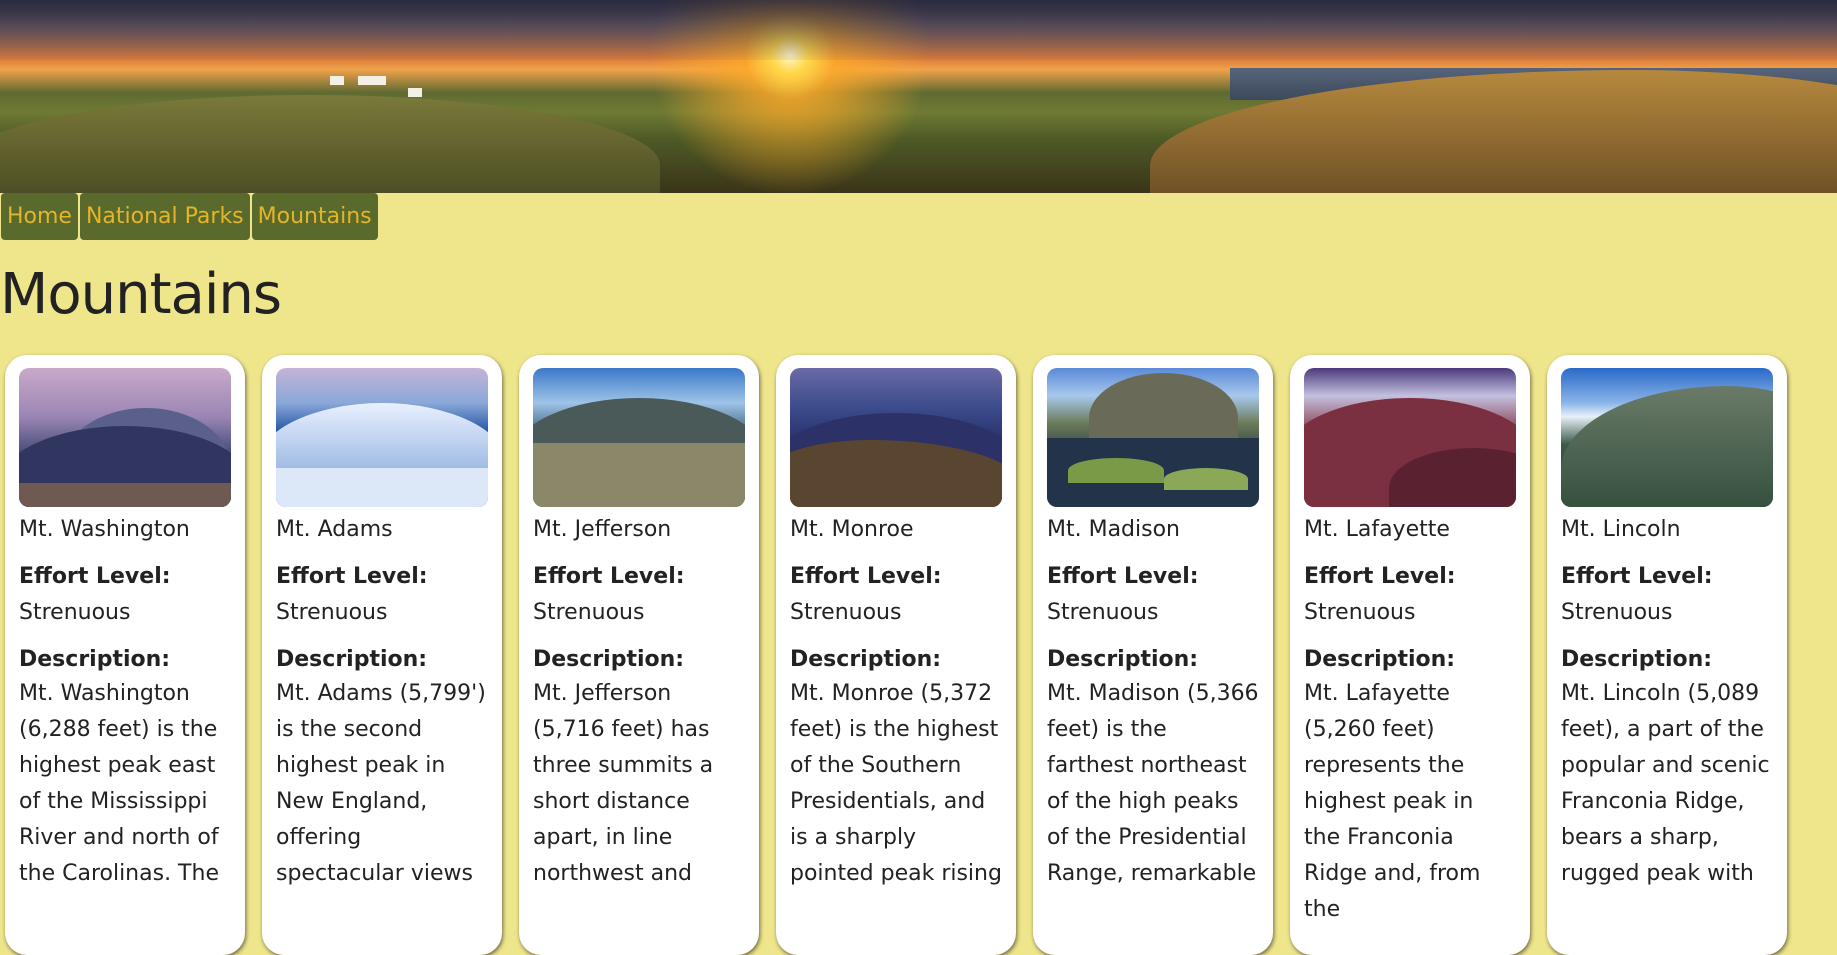 This screenshot has height=955, width=1837. What do you see at coordinates (852, 529) in the screenshot?
I see `mountain-name: Mt. Monroe` at bounding box center [852, 529].